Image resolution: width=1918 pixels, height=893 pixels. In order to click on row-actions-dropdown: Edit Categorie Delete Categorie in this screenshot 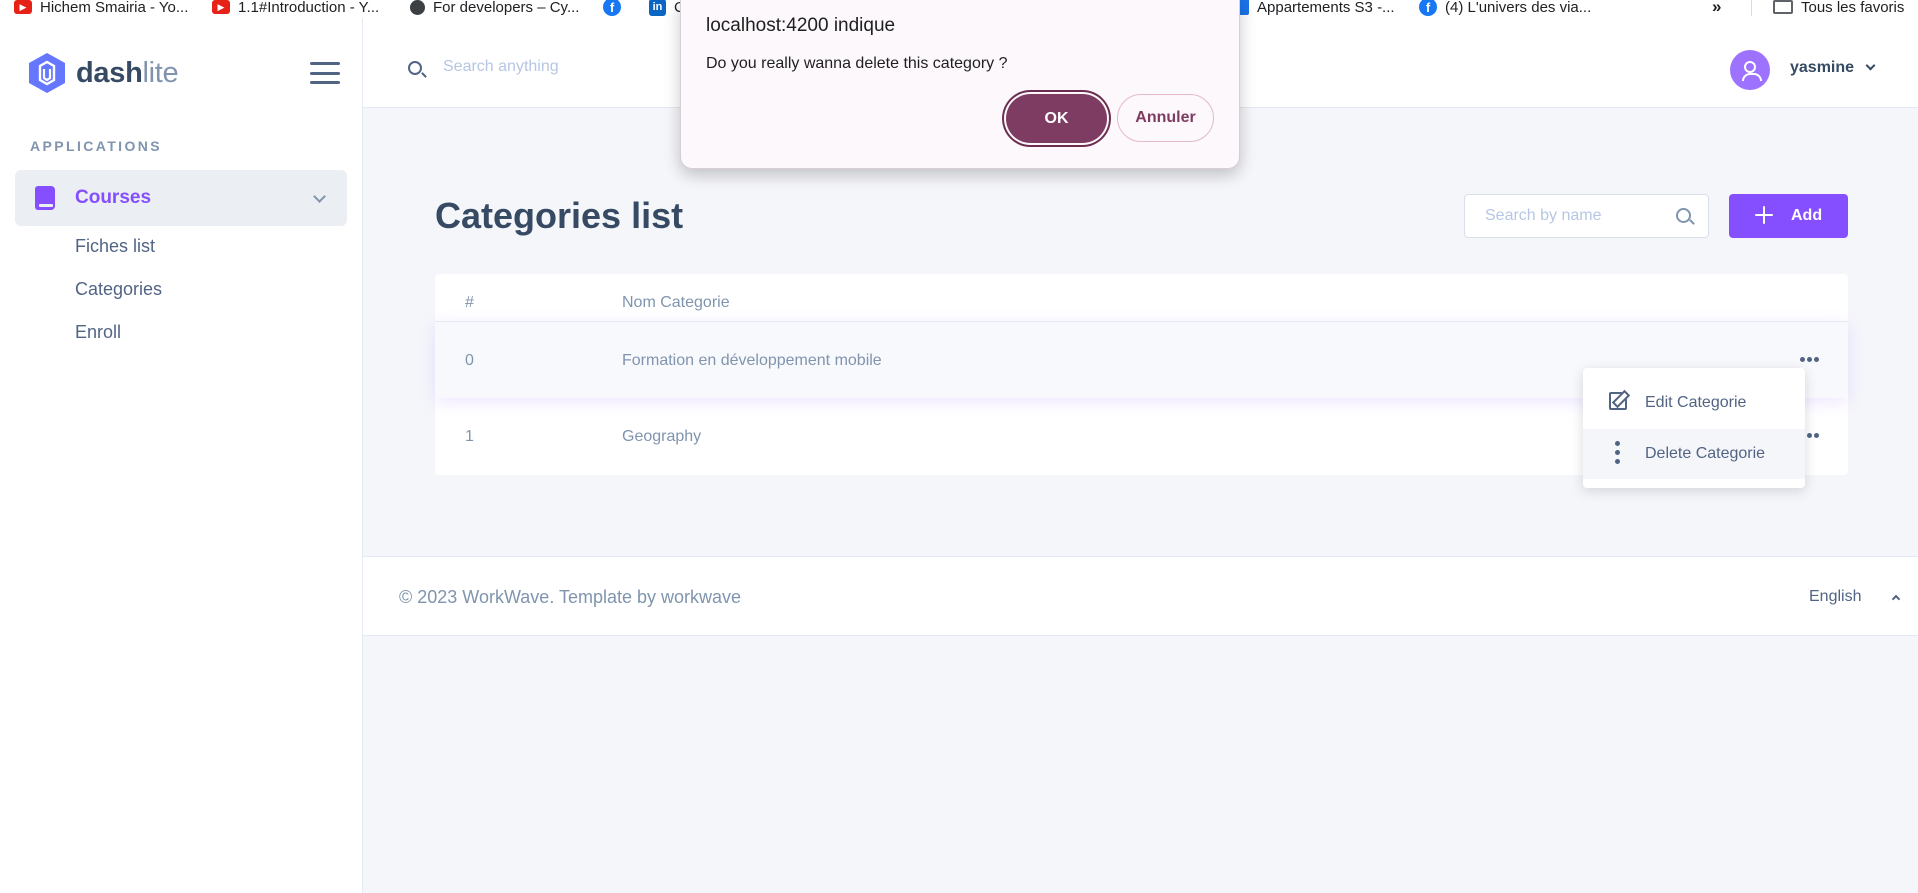, I will do `click(1694, 428)`.